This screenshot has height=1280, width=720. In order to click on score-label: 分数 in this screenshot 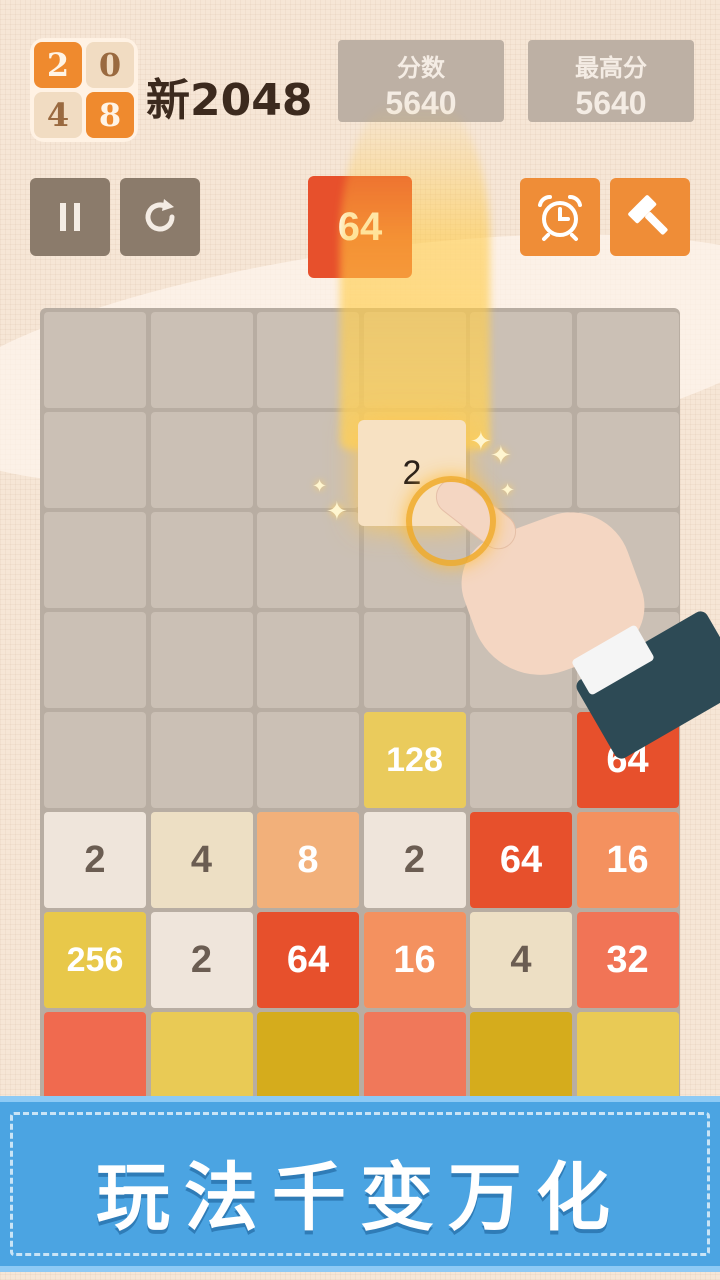, I will do `click(421, 68)`.